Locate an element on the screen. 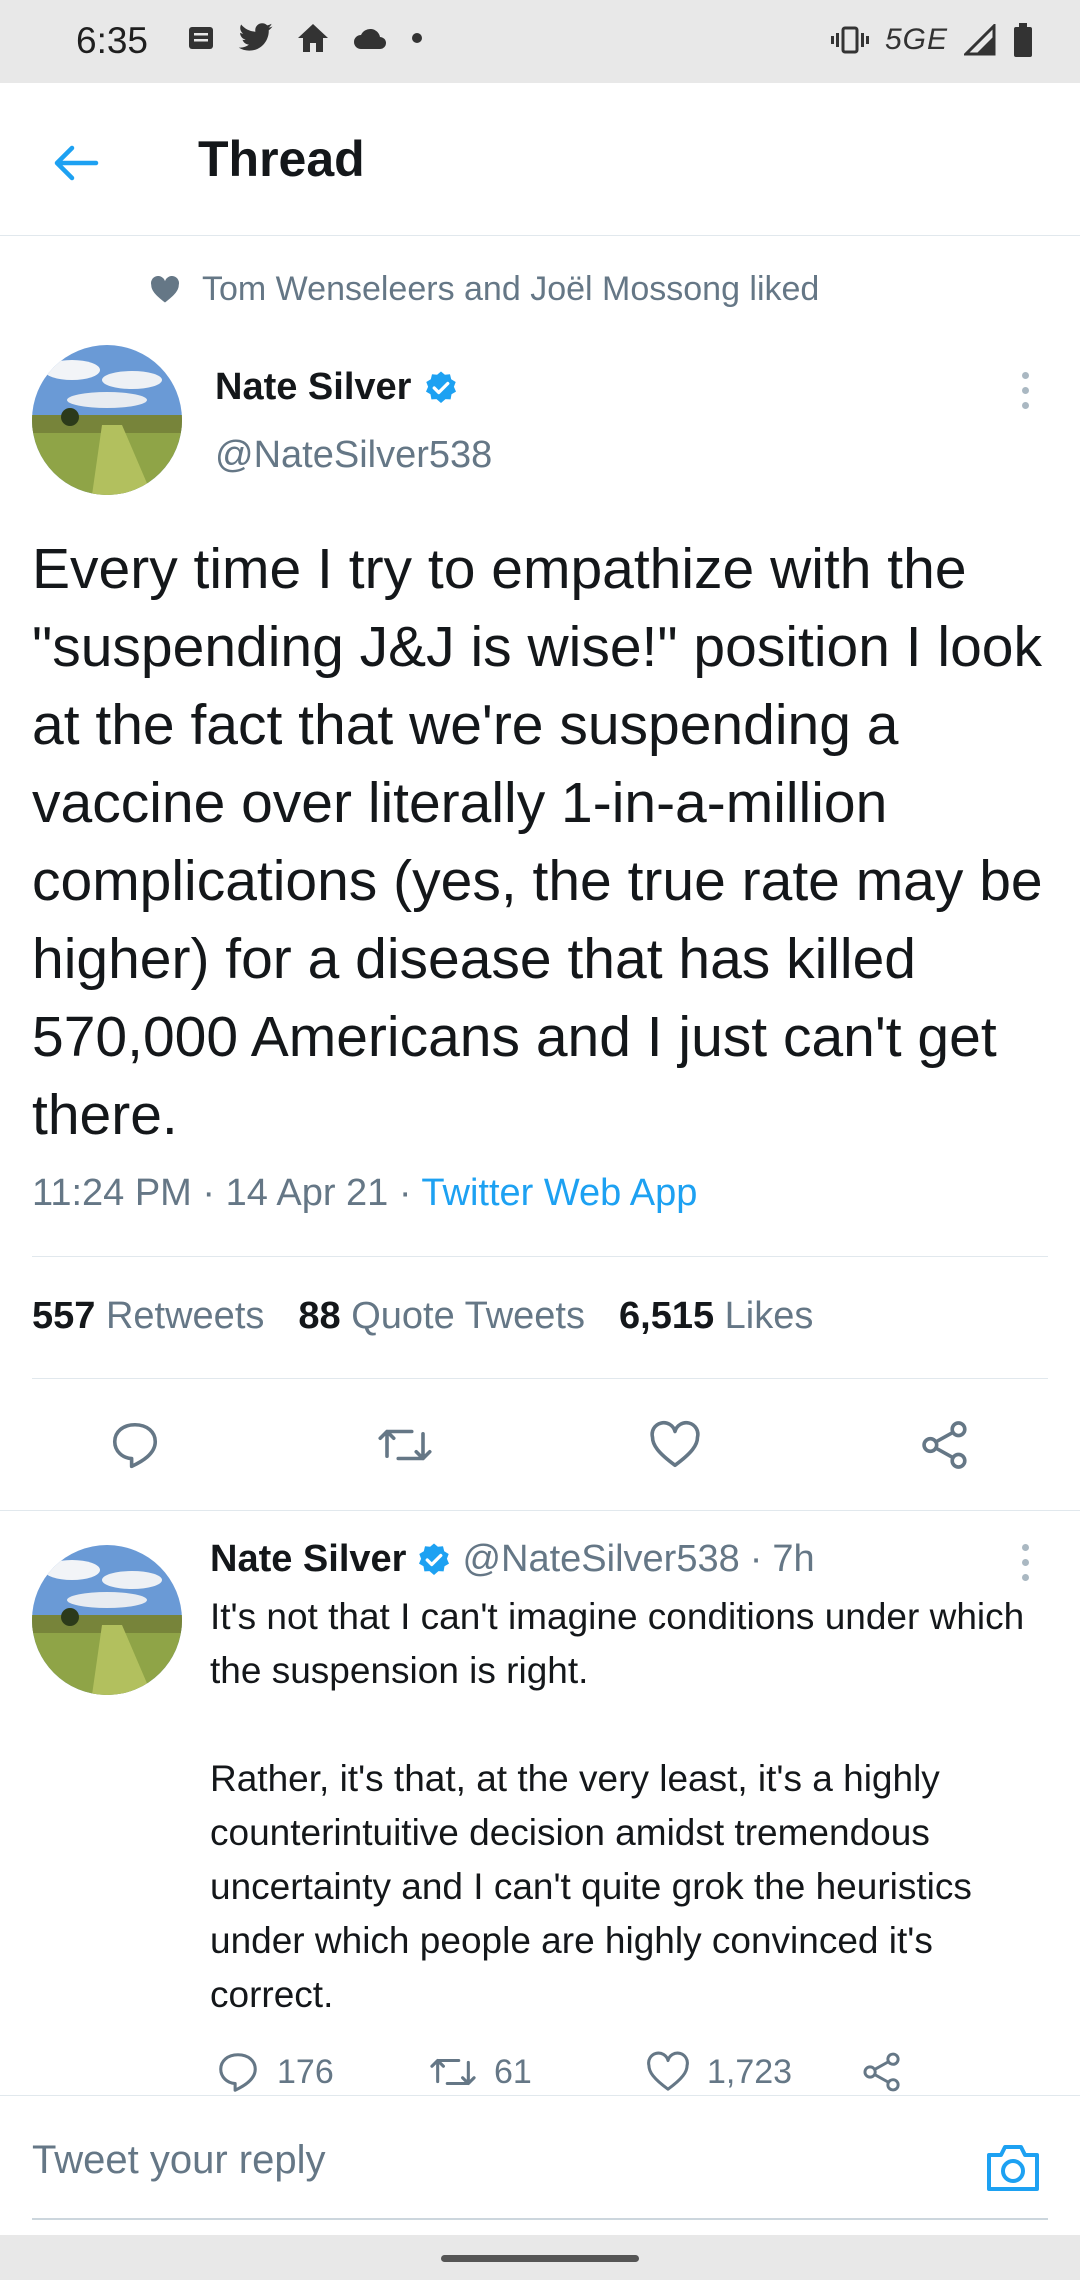 This screenshot has width=1080, height=2280. system-navigation-bar is located at coordinates (540, 2257).